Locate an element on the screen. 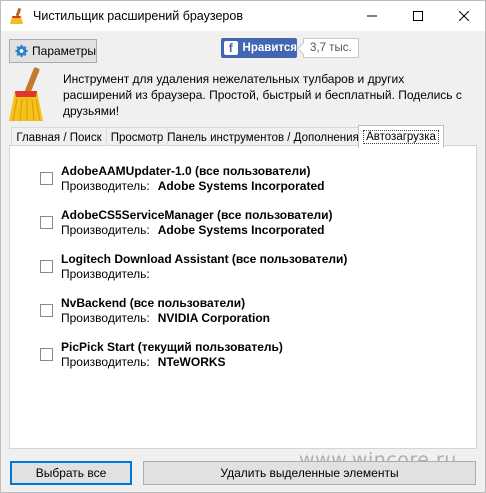  facebook-icon: f is located at coordinates (231, 48).